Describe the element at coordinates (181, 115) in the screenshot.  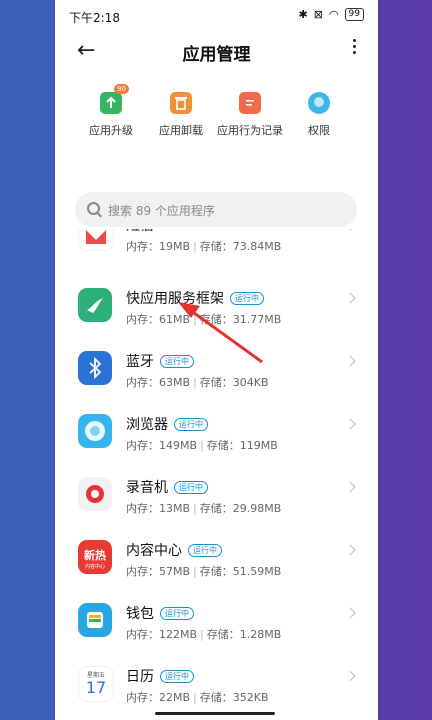
I see `tool-app-uninstall: 应用卸载` at that location.